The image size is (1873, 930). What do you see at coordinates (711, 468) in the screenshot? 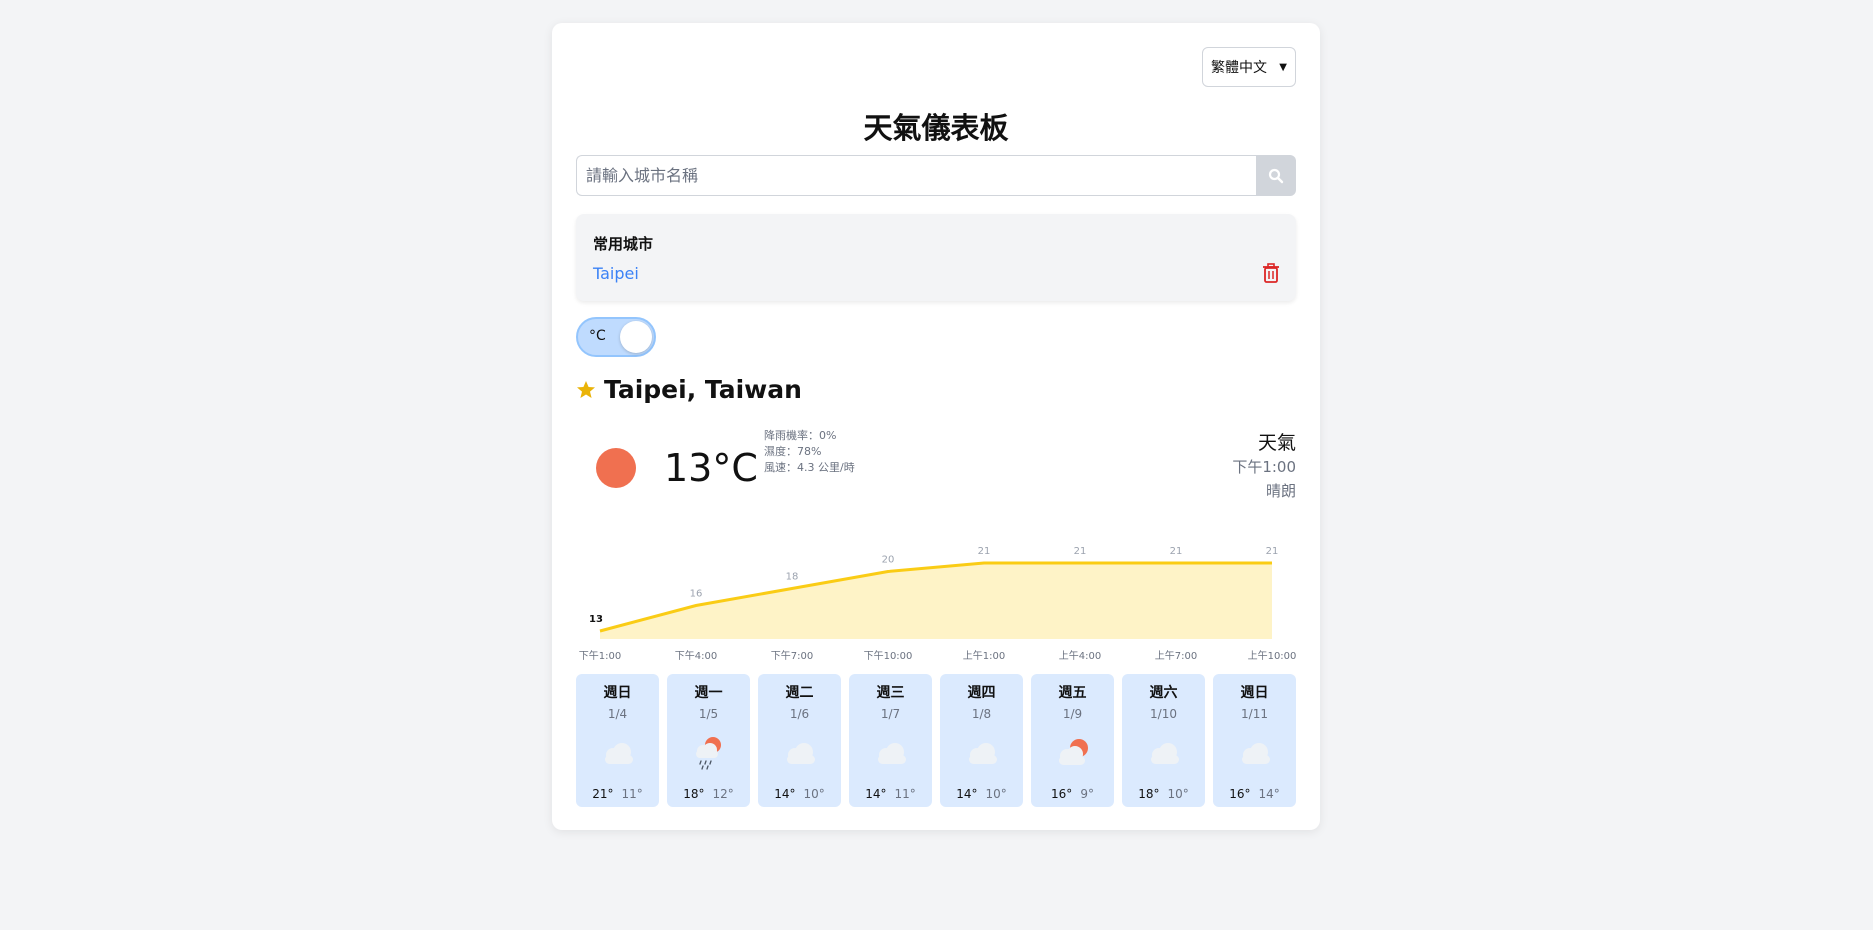
I see `current-temperature: 13°C` at bounding box center [711, 468].